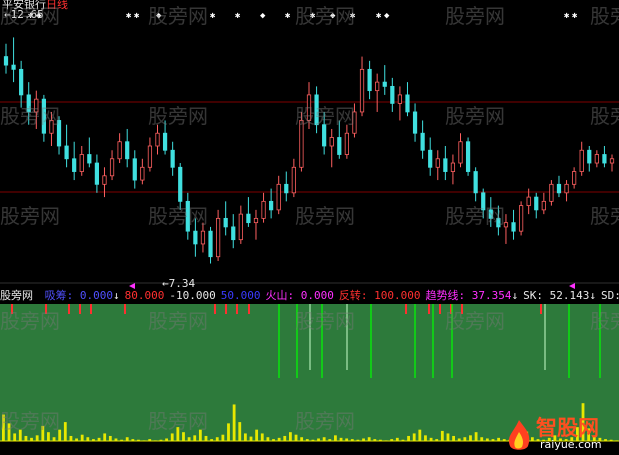 The height and width of the screenshot is (455, 619). I want to click on star-marker-8: ✱, so click(288, 16).